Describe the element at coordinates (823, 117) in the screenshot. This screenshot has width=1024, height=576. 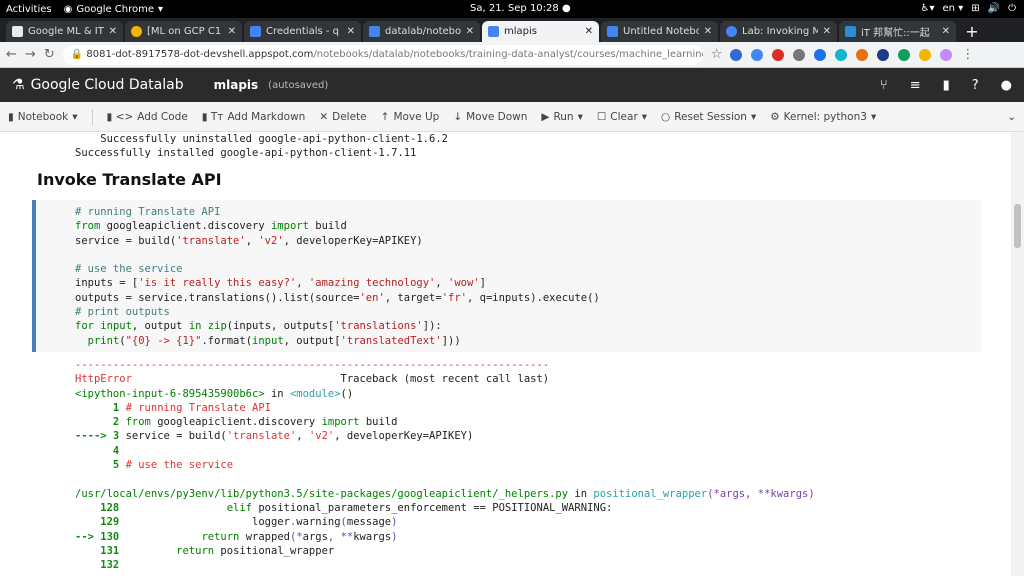
I see `kernel-menu: ⚙ Kernel: python3 ▾` at that location.